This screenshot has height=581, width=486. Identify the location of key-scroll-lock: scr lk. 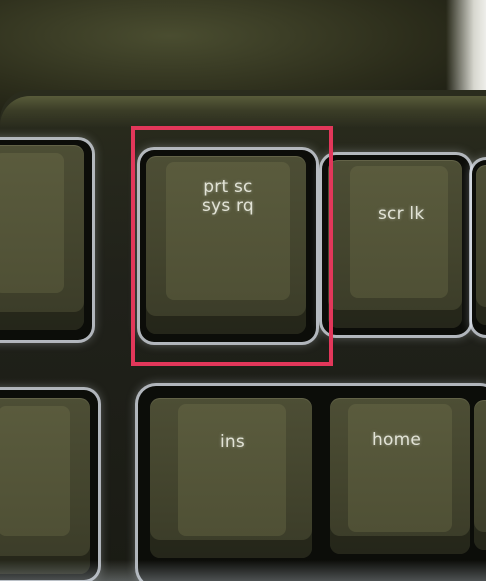
(395, 244).